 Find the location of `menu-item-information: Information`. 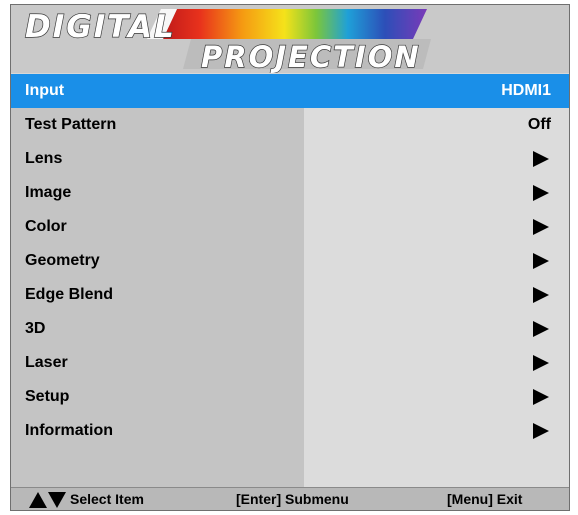

menu-item-information: Information is located at coordinates (290, 431).